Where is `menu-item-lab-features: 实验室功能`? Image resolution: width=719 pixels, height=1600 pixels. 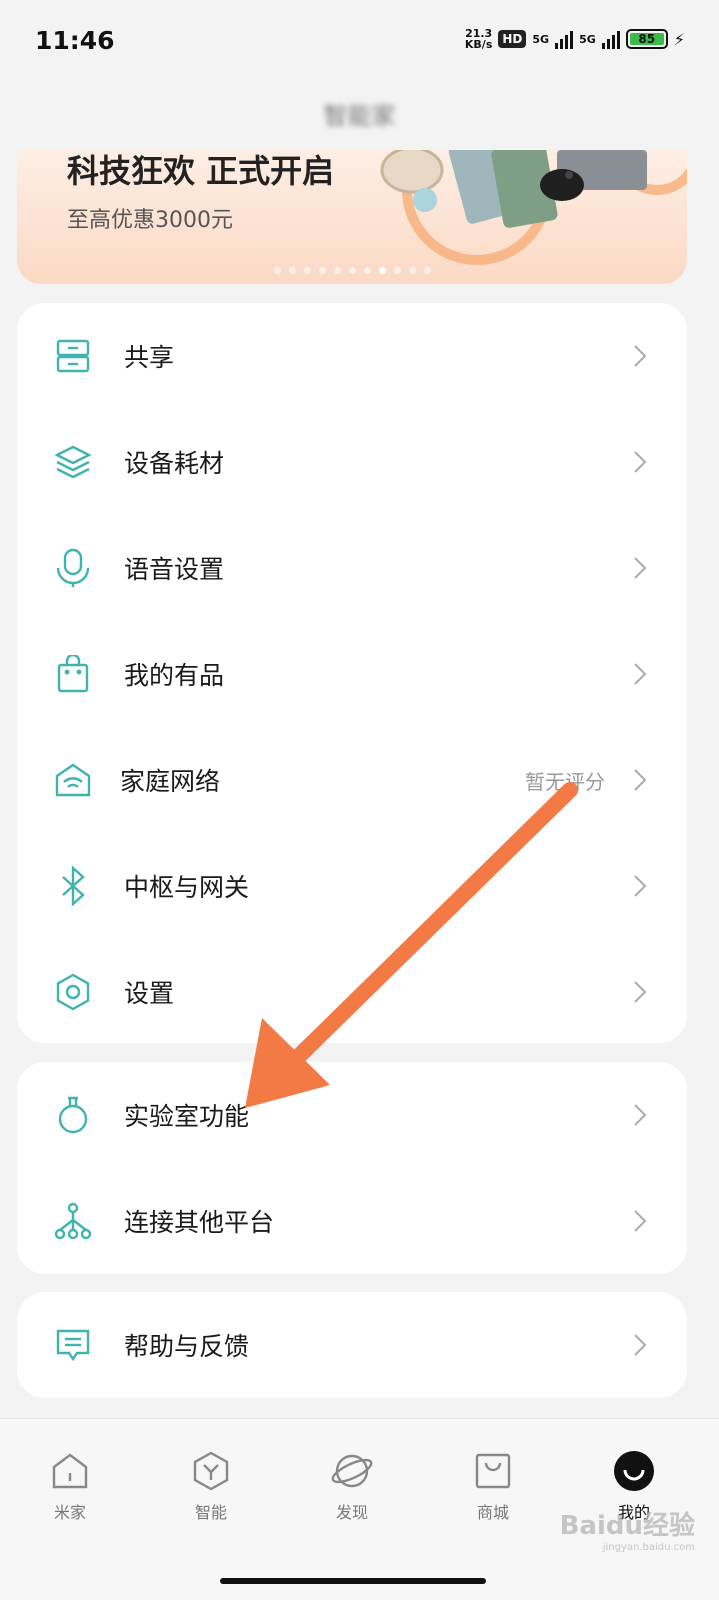
menu-item-lab-features: 实验室功能 is located at coordinates (352, 1115).